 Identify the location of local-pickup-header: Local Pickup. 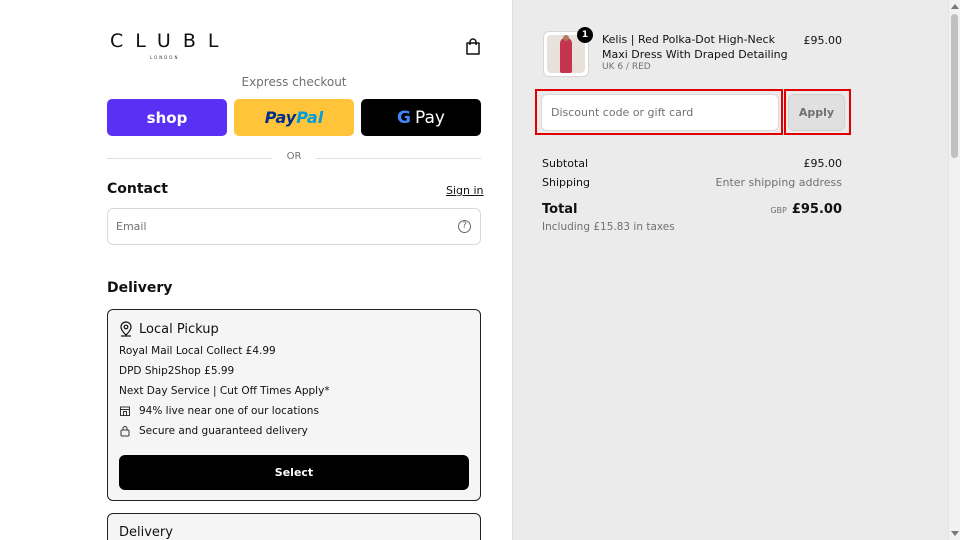
(169, 329).